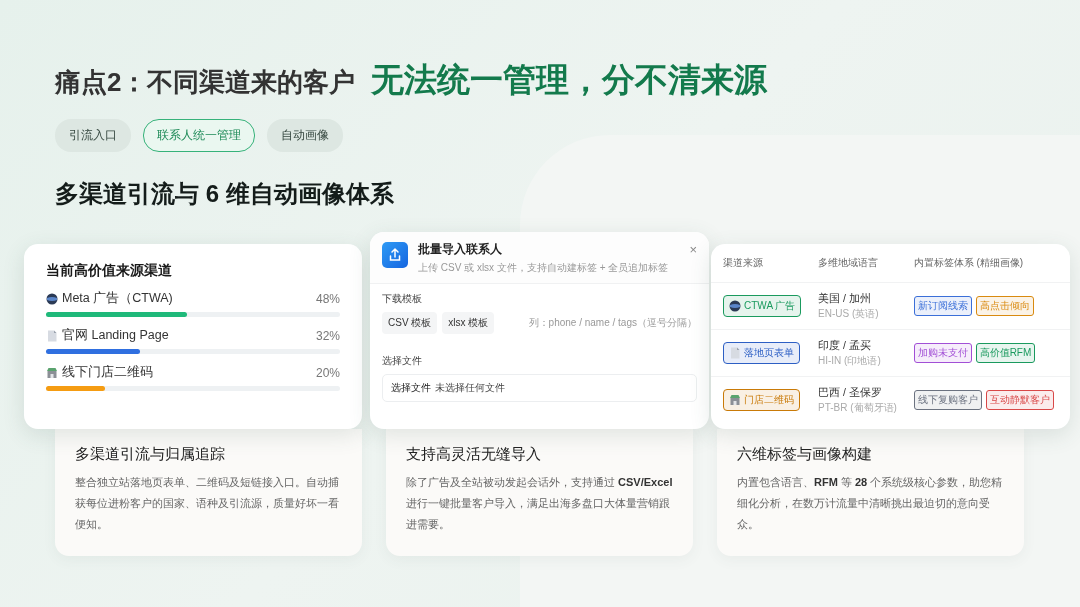 This screenshot has height=607, width=1080. What do you see at coordinates (858, 407) in the screenshot?
I see `locale-text: PT-BR (葡萄牙语)` at bounding box center [858, 407].